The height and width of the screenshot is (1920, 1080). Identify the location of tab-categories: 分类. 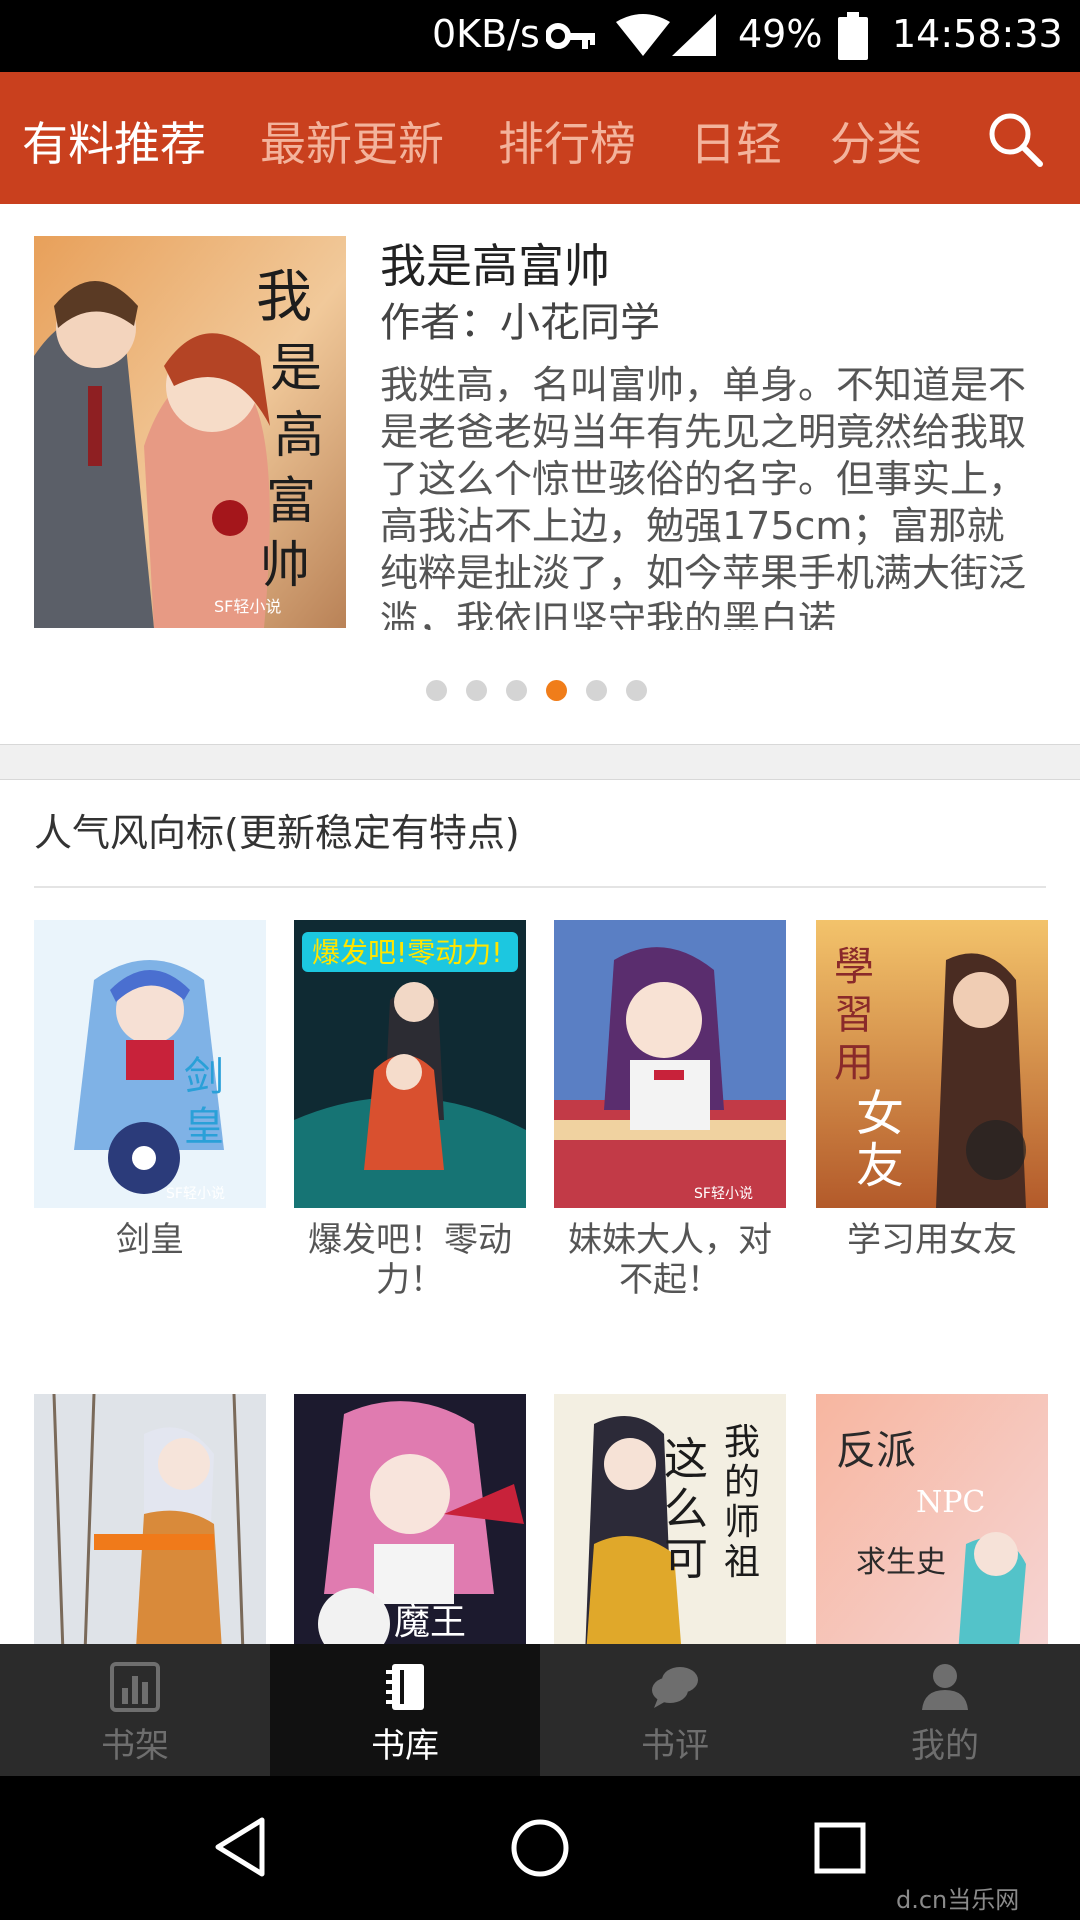
(876, 141).